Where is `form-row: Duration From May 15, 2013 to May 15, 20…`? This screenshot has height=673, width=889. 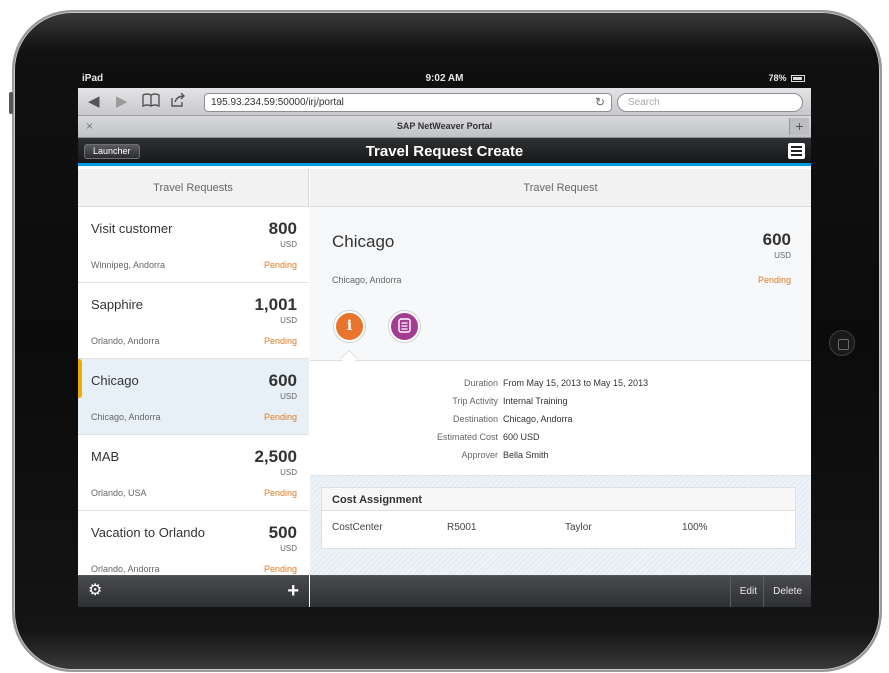 form-row: Duration From May 15, 2013 to May 15, 20… is located at coordinates (560, 386).